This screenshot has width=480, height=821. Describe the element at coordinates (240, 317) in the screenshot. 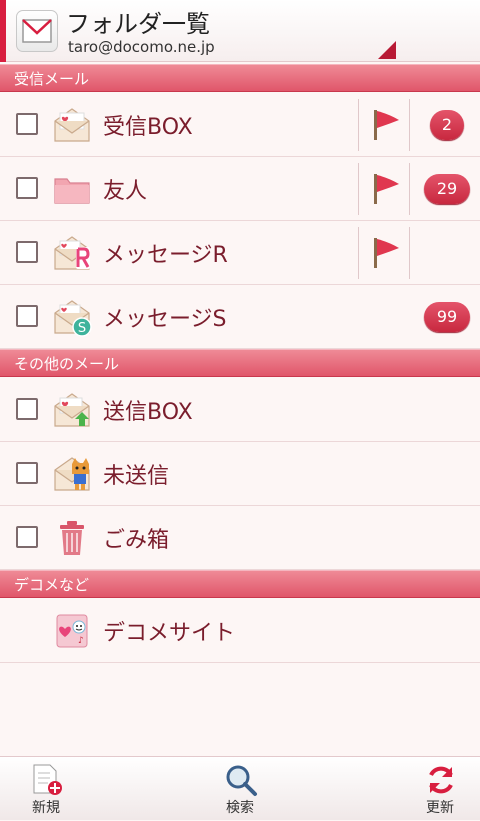

I see `folder-row-message-s: S メッセージS 99` at that location.